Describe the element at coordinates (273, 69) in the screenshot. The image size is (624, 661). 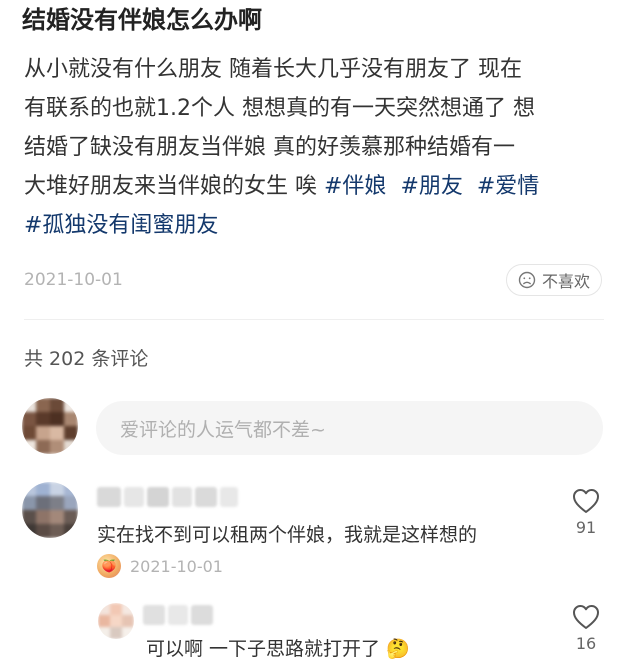
I see `post-line: 从小就没有什么朋友 随着长大几乎没有朋友了 现在` at that location.